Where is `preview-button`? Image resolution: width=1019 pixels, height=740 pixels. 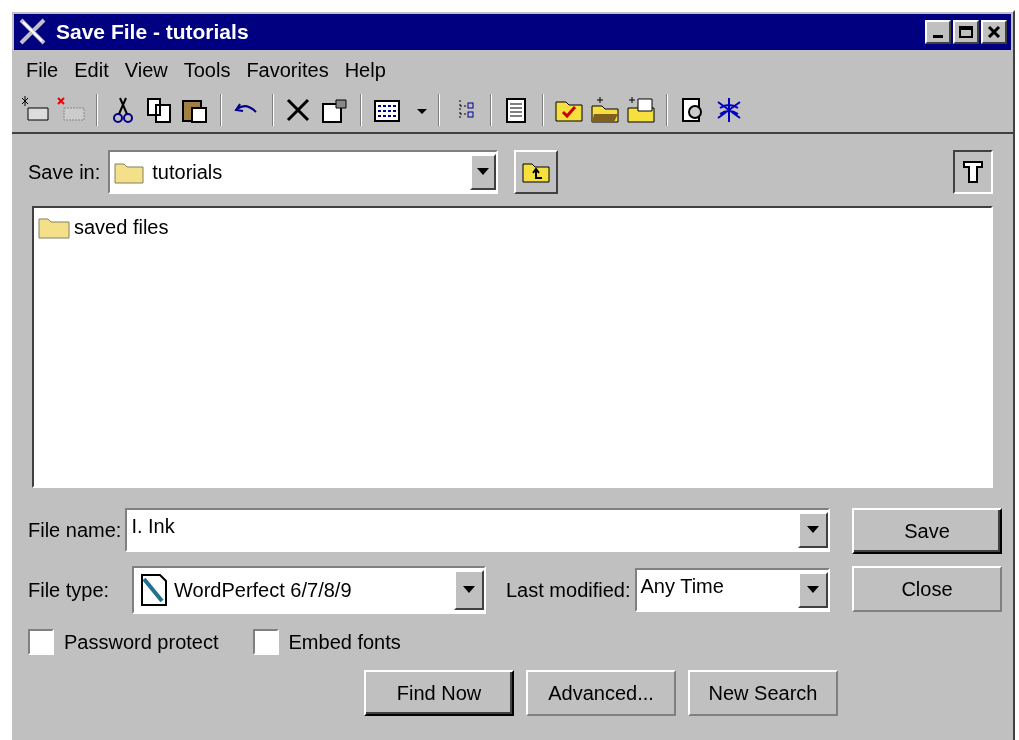 preview-button is located at coordinates (973, 172).